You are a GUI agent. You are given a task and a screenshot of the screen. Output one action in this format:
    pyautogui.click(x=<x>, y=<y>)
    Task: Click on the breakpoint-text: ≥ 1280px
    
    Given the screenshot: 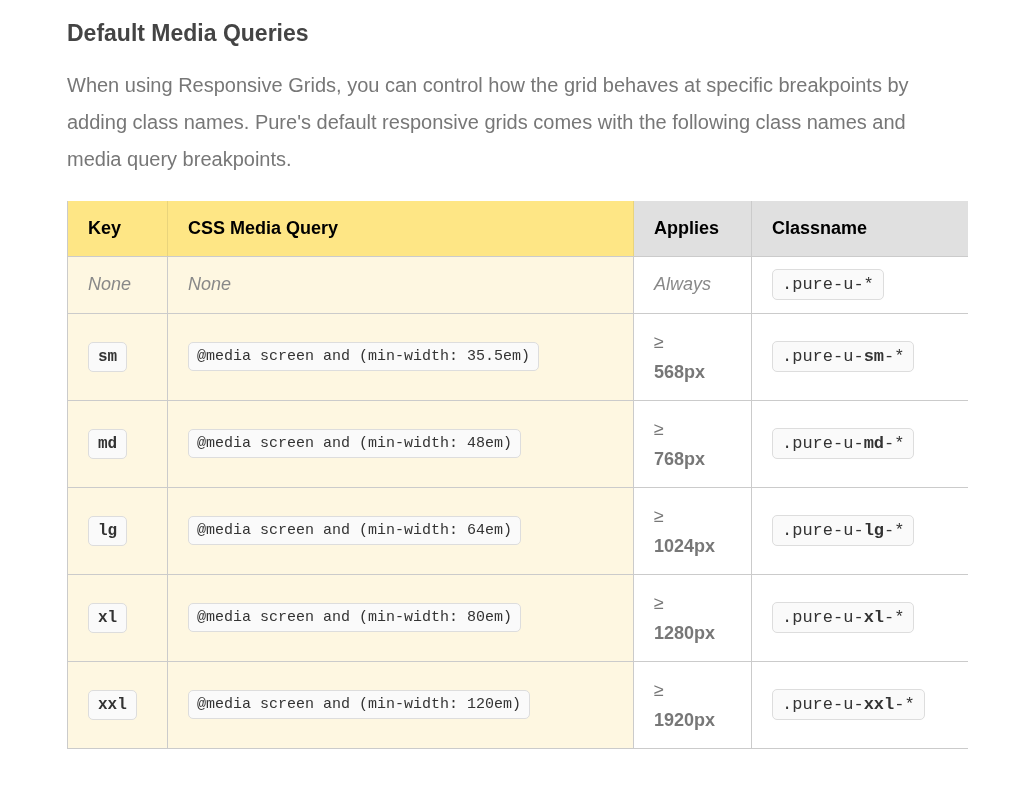 What is the action you would take?
    pyautogui.click(x=685, y=618)
    